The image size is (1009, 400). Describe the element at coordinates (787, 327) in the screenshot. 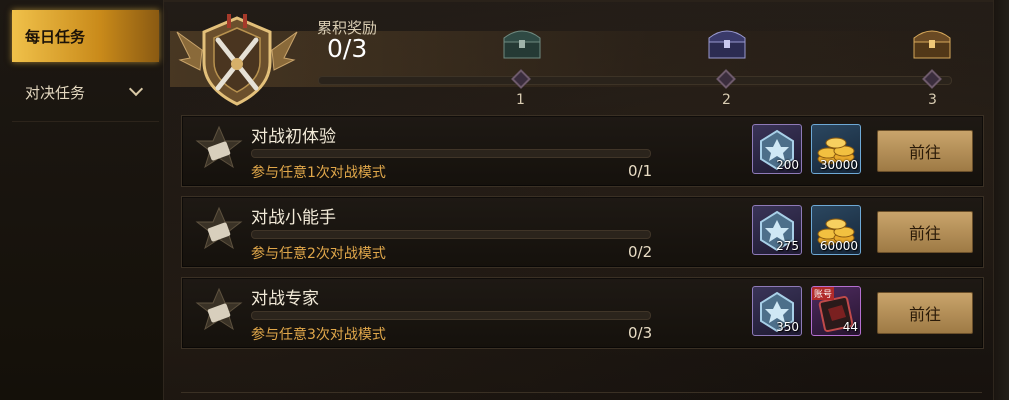

I see `reward-quantity: 350` at that location.